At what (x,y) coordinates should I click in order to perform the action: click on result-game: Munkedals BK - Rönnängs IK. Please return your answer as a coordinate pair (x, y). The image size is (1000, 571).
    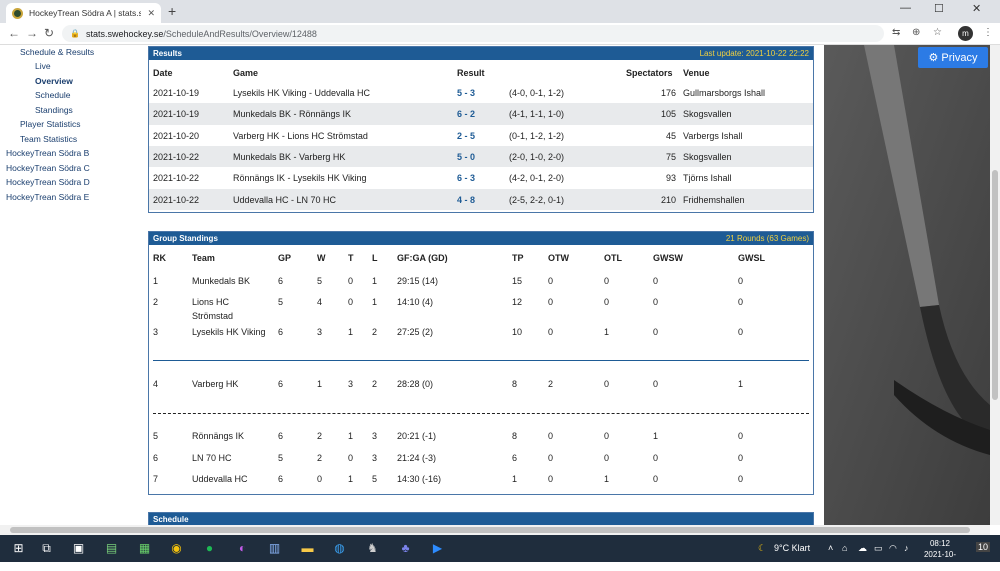
    Looking at the image, I should click on (292, 114).